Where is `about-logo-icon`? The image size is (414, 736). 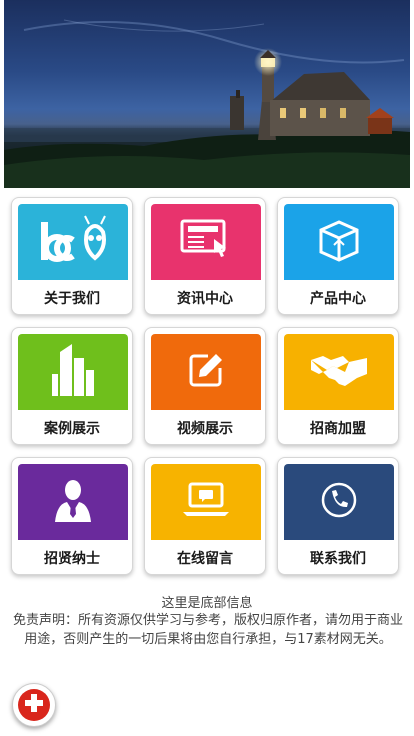
about-logo-icon is located at coordinates (73, 242).